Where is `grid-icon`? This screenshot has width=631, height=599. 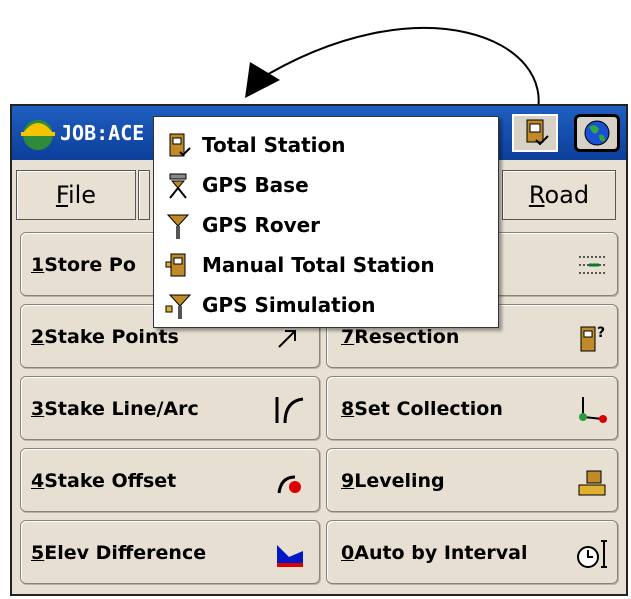
grid-icon is located at coordinates (592, 265).